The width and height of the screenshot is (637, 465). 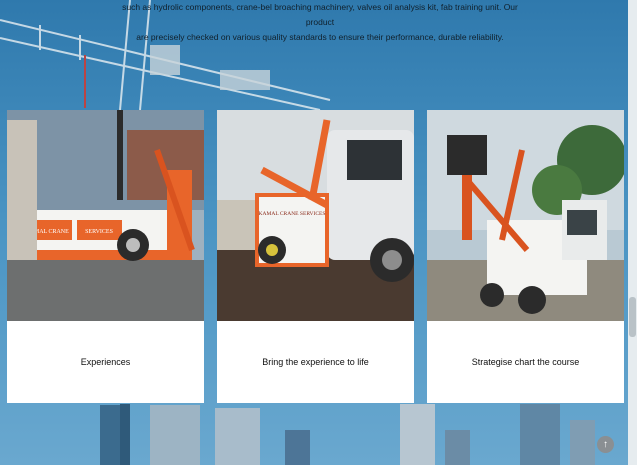 I want to click on card-caption: Strategise chart the course, so click(x=525, y=362).